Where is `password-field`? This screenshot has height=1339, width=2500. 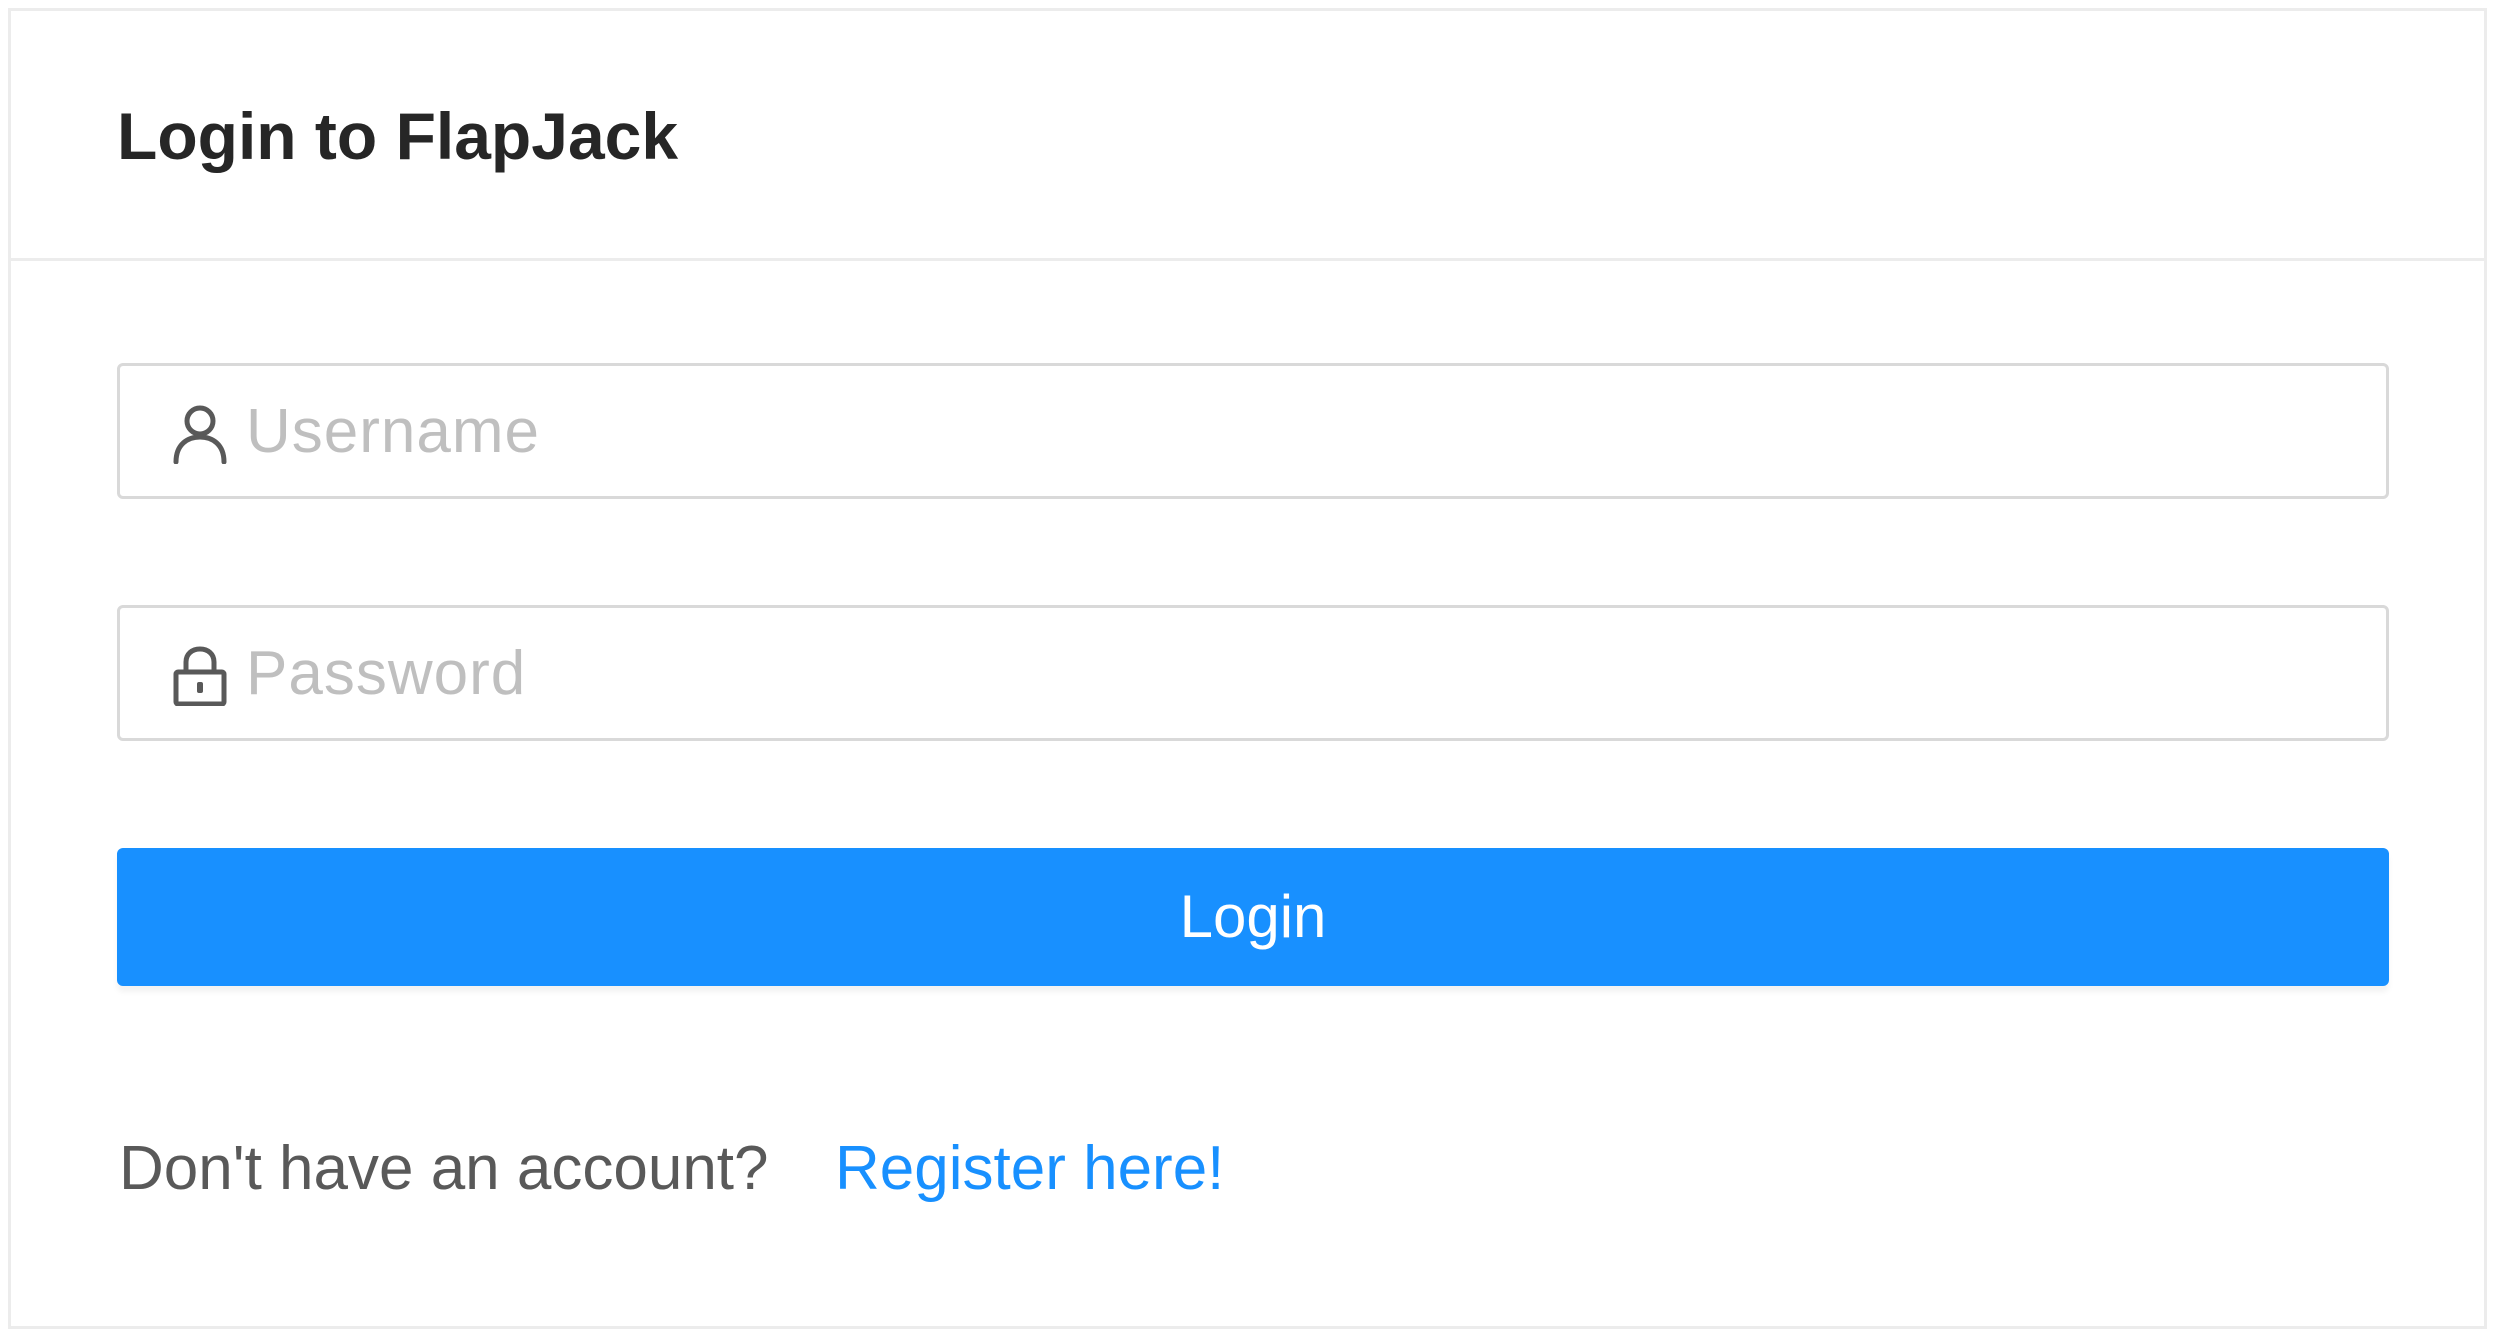 password-field is located at coordinates (1253, 673).